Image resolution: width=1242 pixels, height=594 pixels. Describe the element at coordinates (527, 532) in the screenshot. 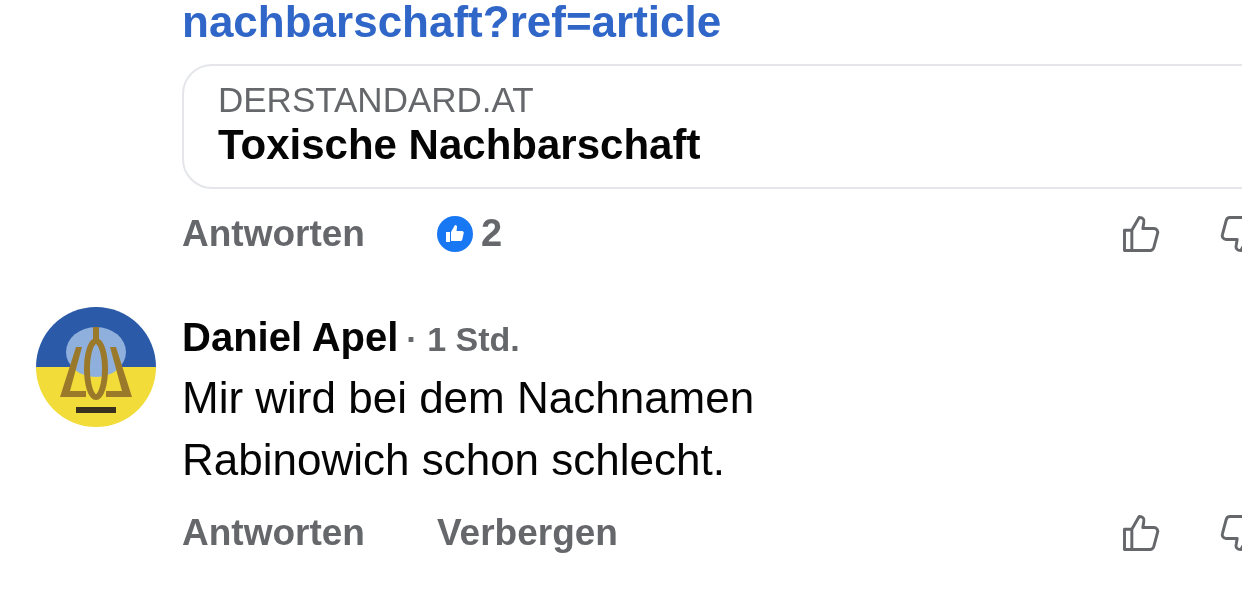

I see `hide-button: Verbergen` at that location.